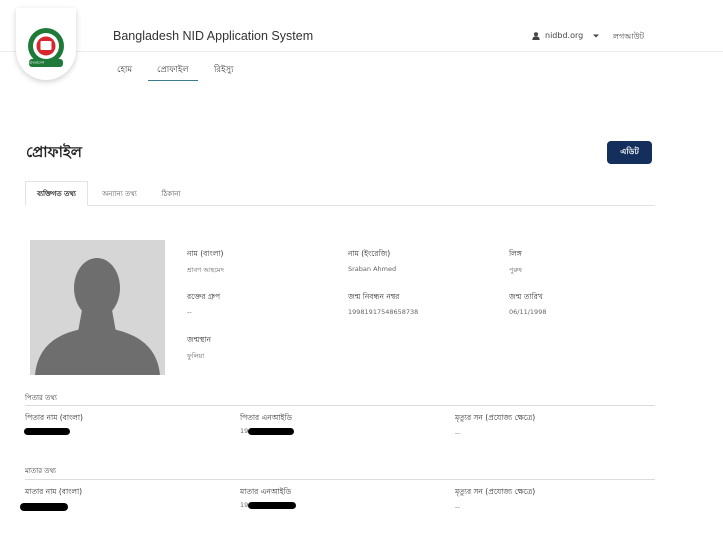 The image size is (723, 538). I want to click on field-gender: লিঙ্গ পুরুষ, so click(515, 262).